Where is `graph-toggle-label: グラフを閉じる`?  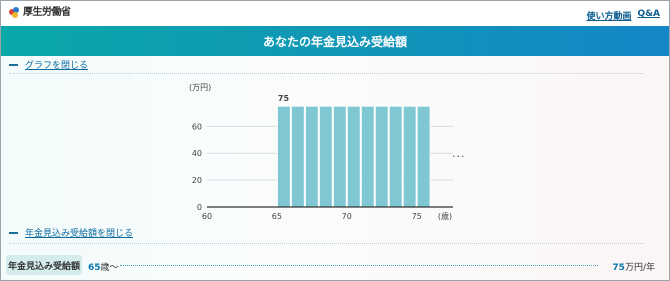
graph-toggle-label: グラフを閉じる is located at coordinates (57, 66).